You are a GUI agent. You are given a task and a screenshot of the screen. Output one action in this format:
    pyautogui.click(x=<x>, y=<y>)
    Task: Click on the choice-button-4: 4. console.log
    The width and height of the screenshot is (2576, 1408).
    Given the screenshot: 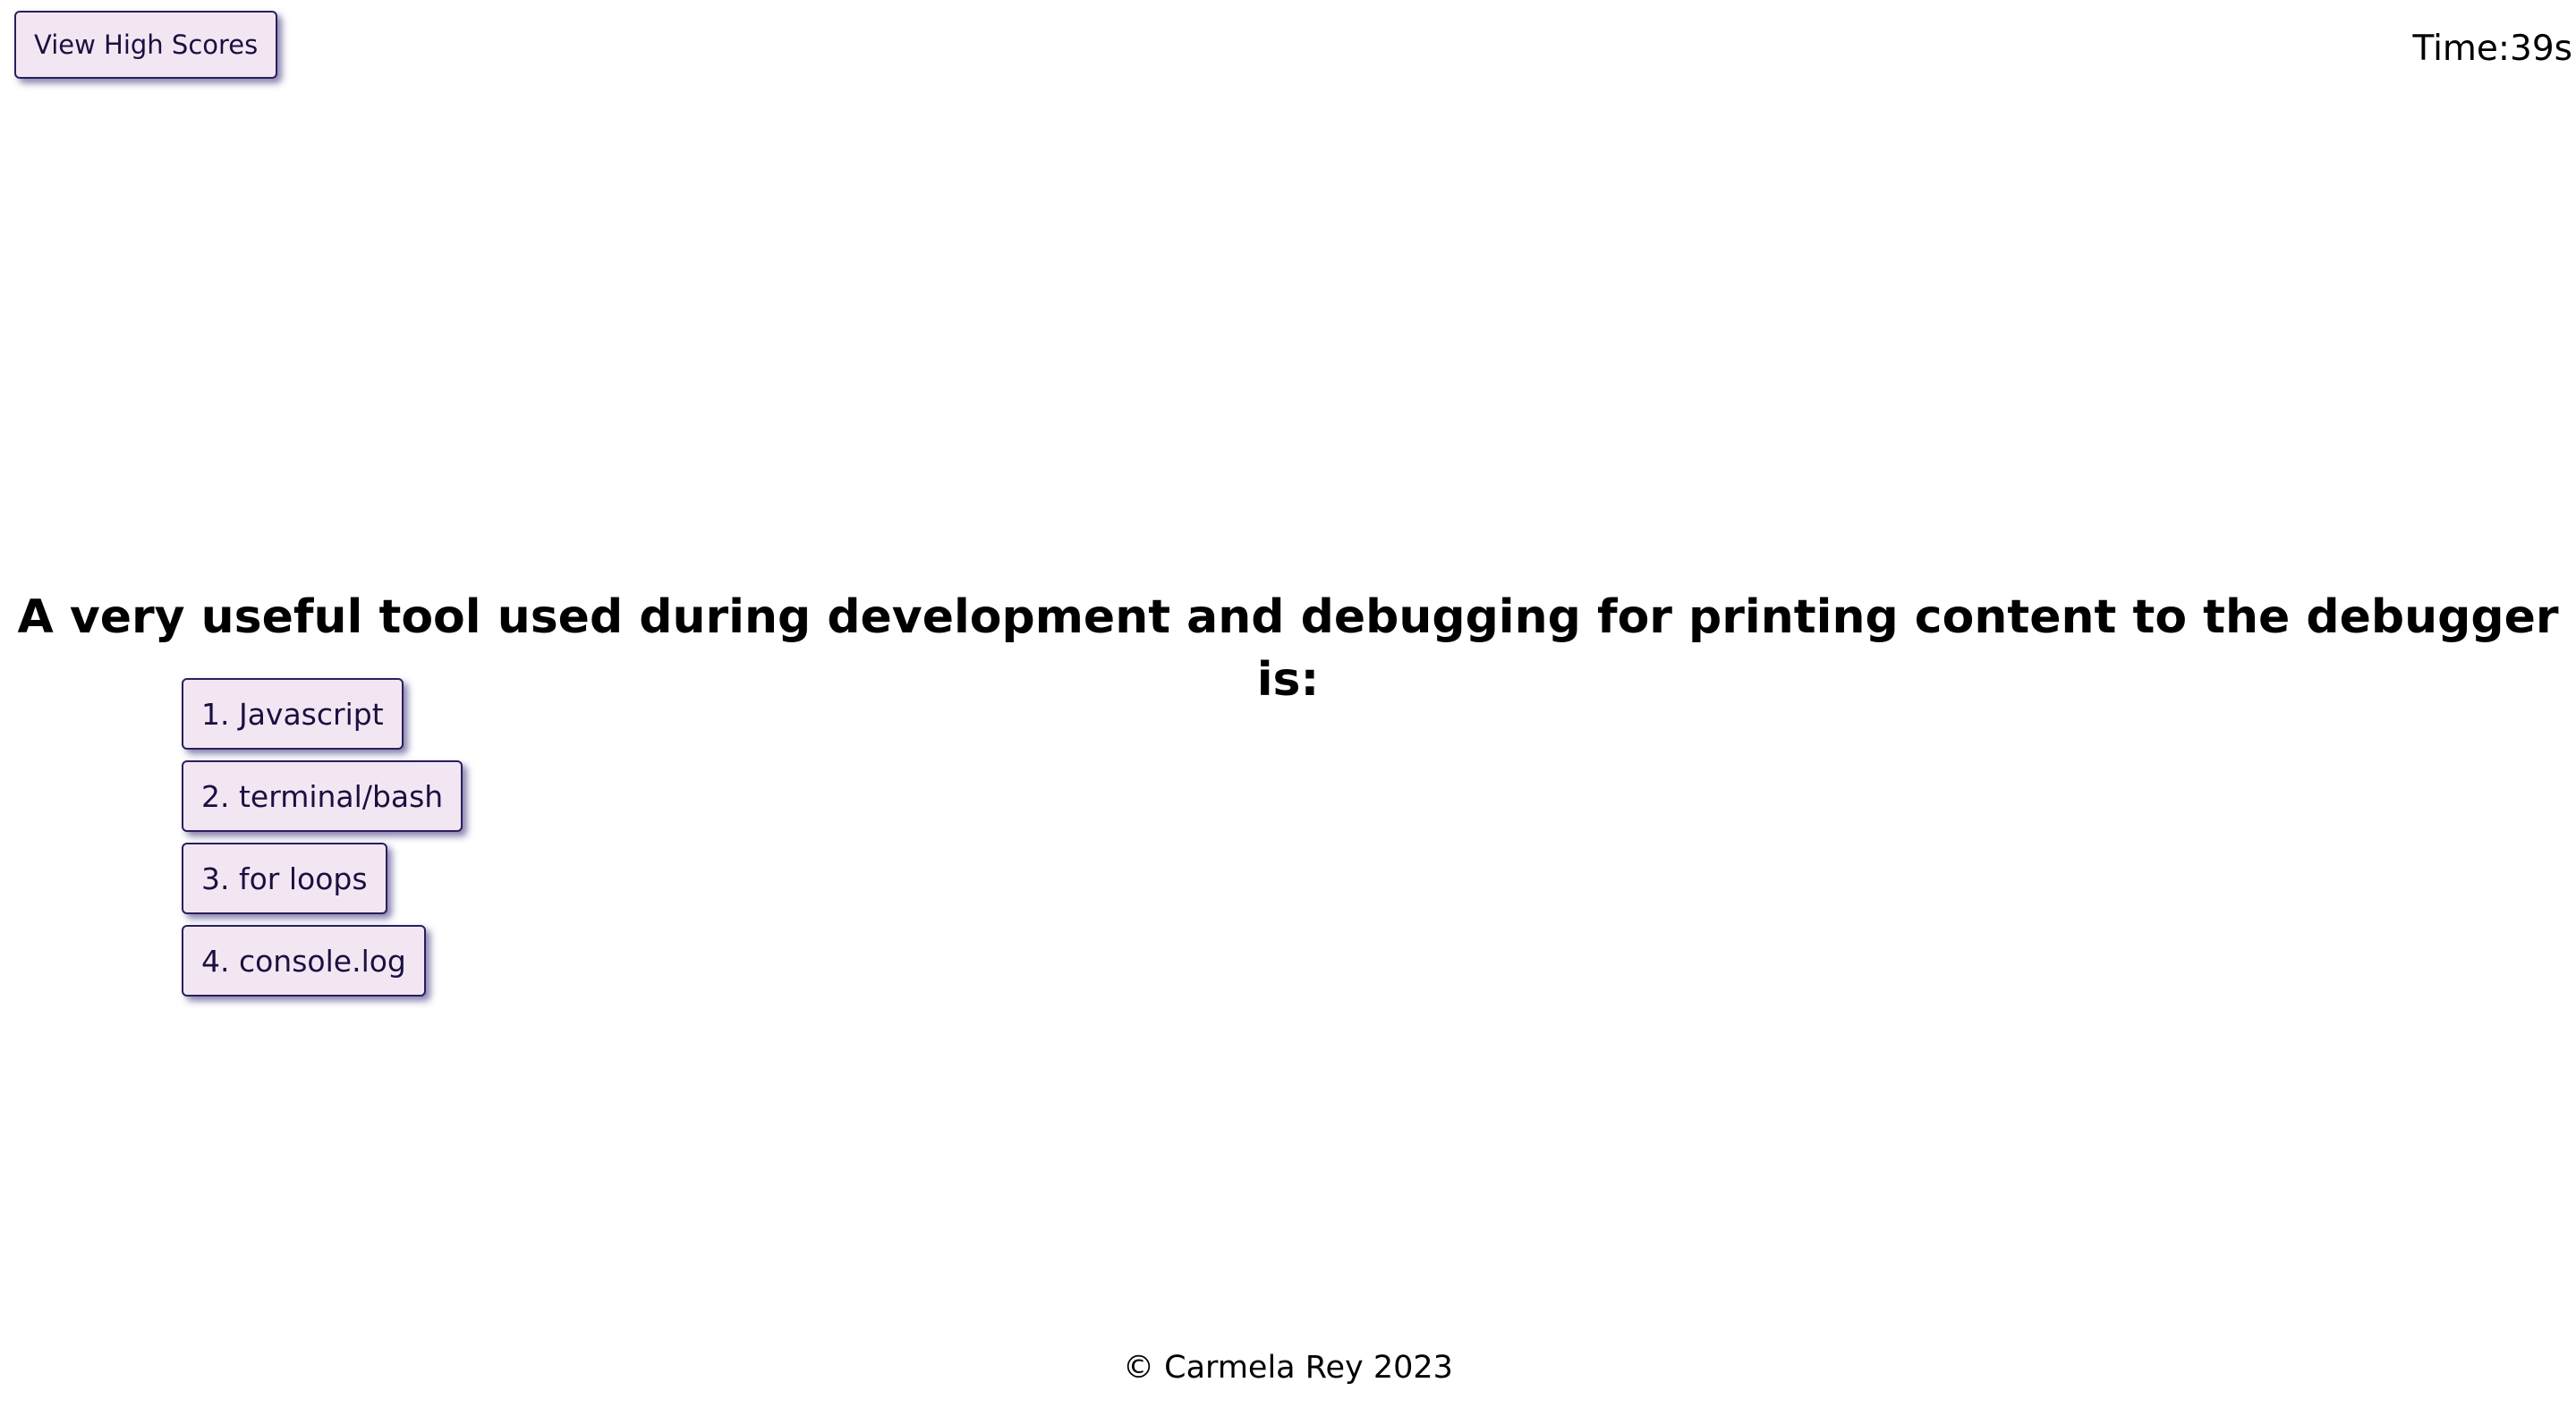 What is the action you would take?
    pyautogui.click(x=304, y=961)
    